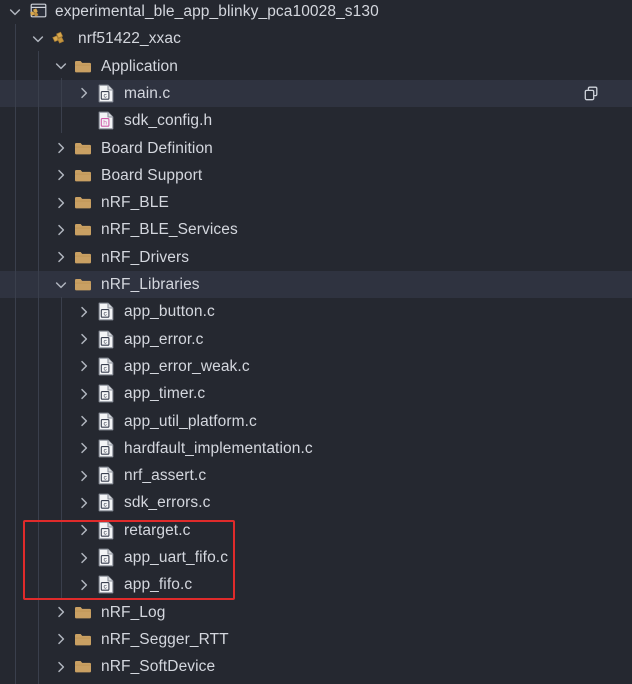 The width and height of the screenshot is (632, 684). I want to click on tree-row: c app_timer.c, so click(316, 393).